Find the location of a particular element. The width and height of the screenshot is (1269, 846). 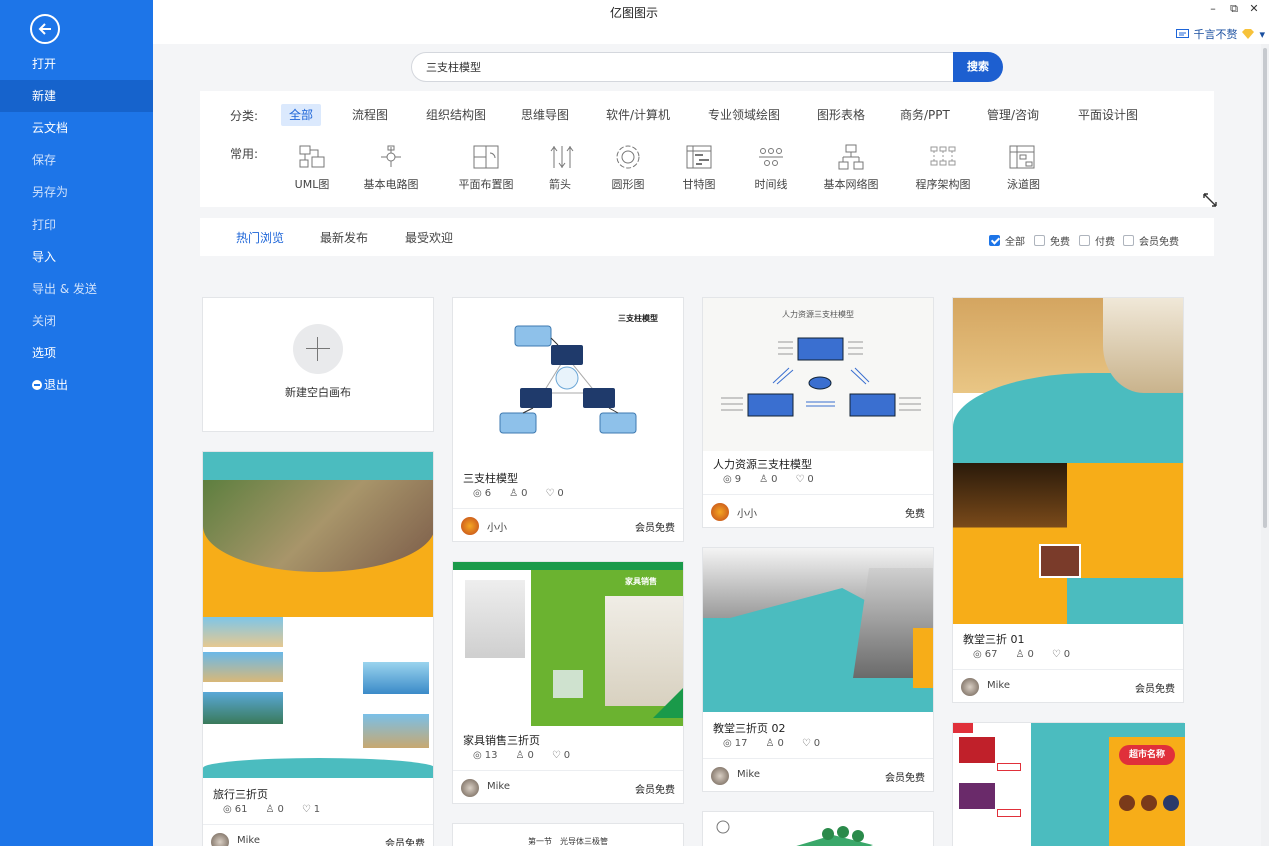

sidebar-item-save: 保存 is located at coordinates (76, 160).